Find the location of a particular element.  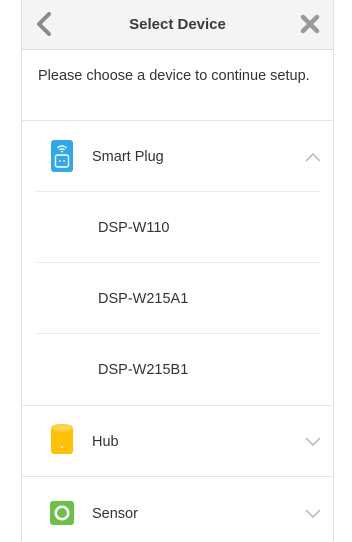

hub-icon is located at coordinates (62, 439).